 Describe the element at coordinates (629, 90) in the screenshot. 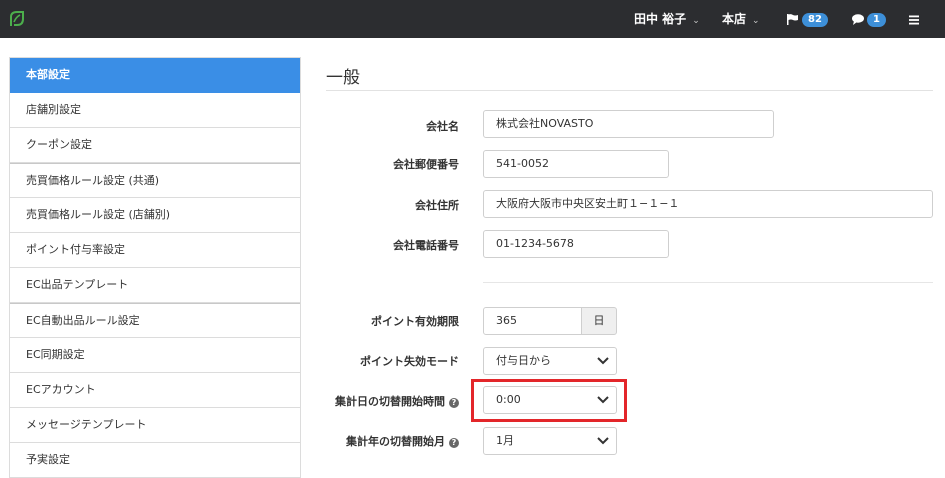

I see `heading-divider` at that location.